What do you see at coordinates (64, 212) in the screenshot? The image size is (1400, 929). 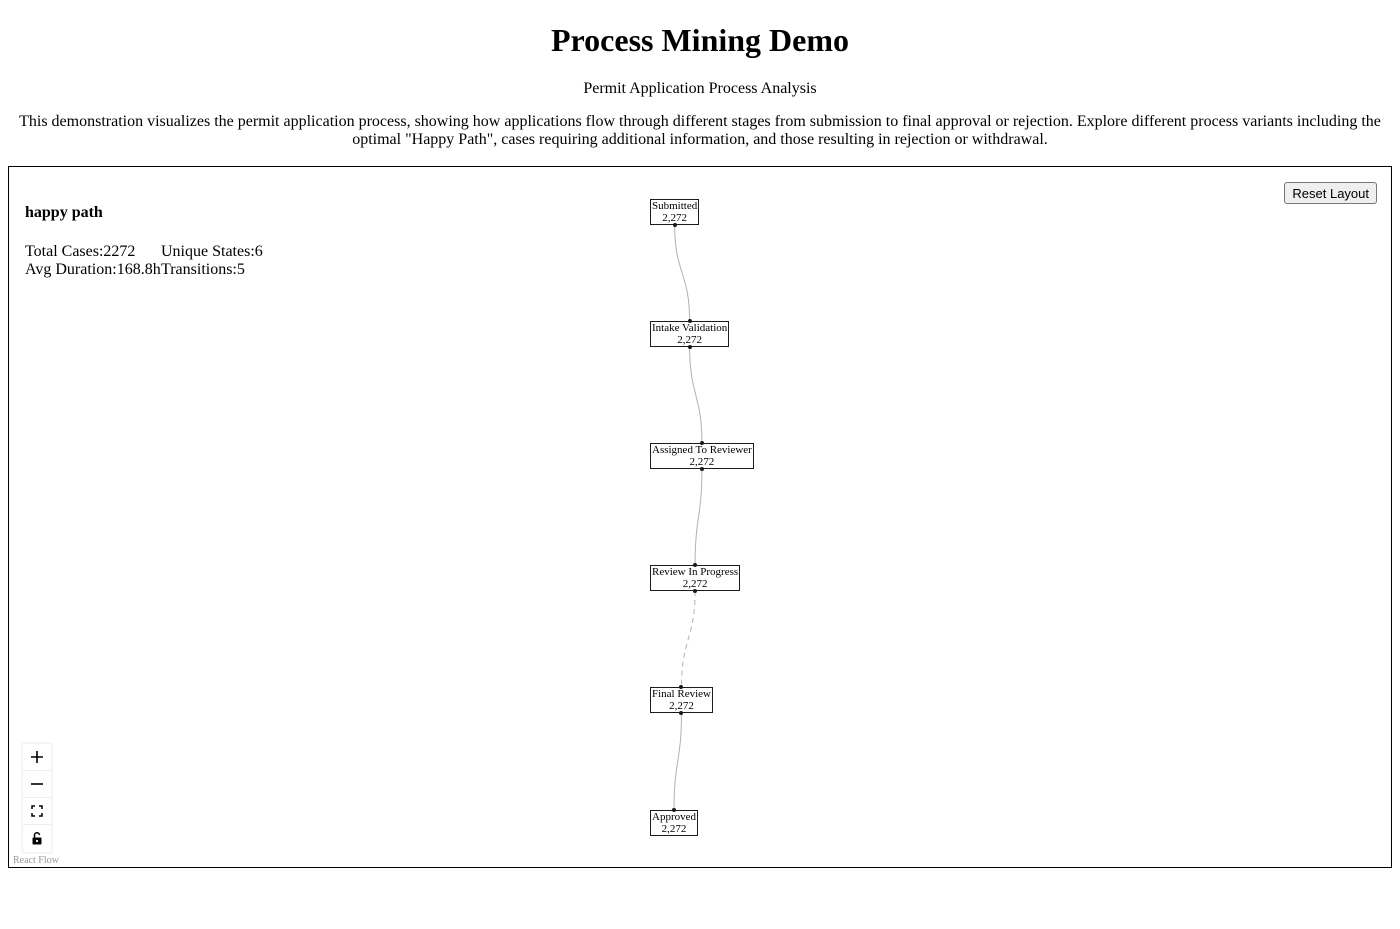 I see `variant-title: happy path` at bounding box center [64, 212].